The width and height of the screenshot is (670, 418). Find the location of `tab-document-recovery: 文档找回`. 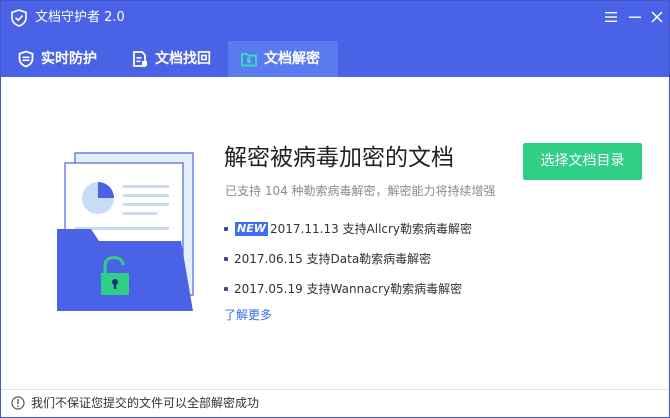

tab-document-recovery: 文档找回 is located at coordinates (173, 59).